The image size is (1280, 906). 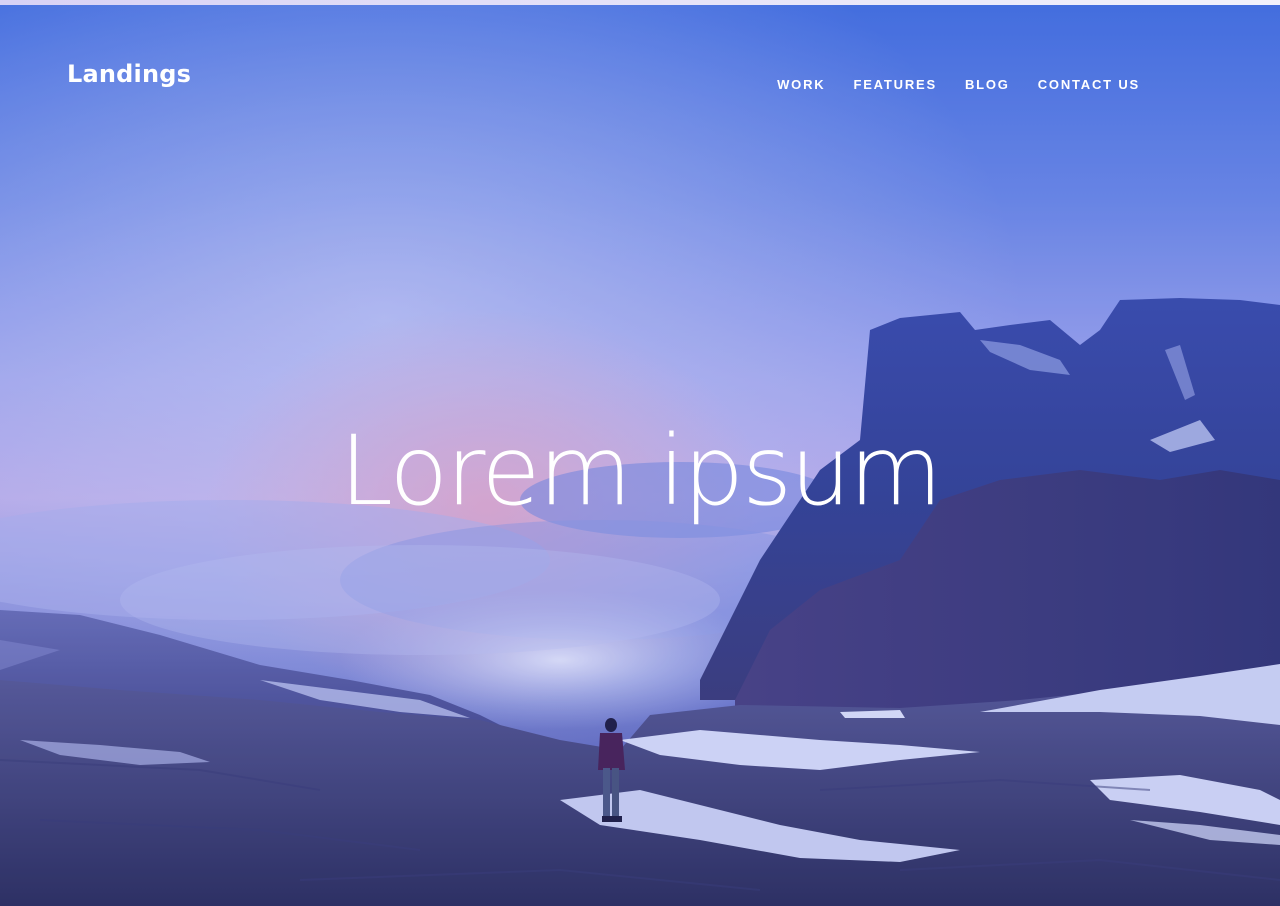 What do you see at coordinates (129, 74) in the screenshot?
I see `brand-logo: Landings` at bounding box center [129, 74].